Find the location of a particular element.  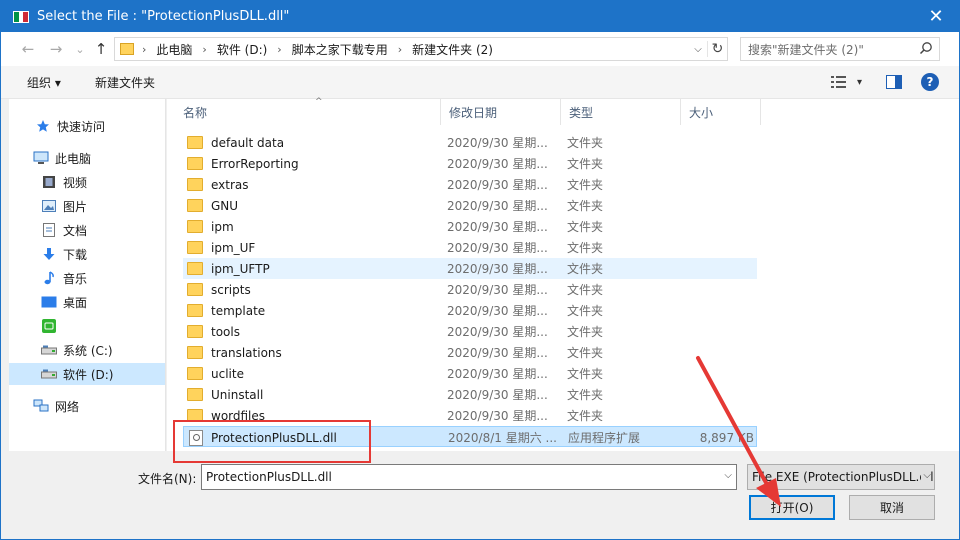

file-type-value: File EXE (ProtectionPlusDLL.dll) is located at coordinates (843, 477).